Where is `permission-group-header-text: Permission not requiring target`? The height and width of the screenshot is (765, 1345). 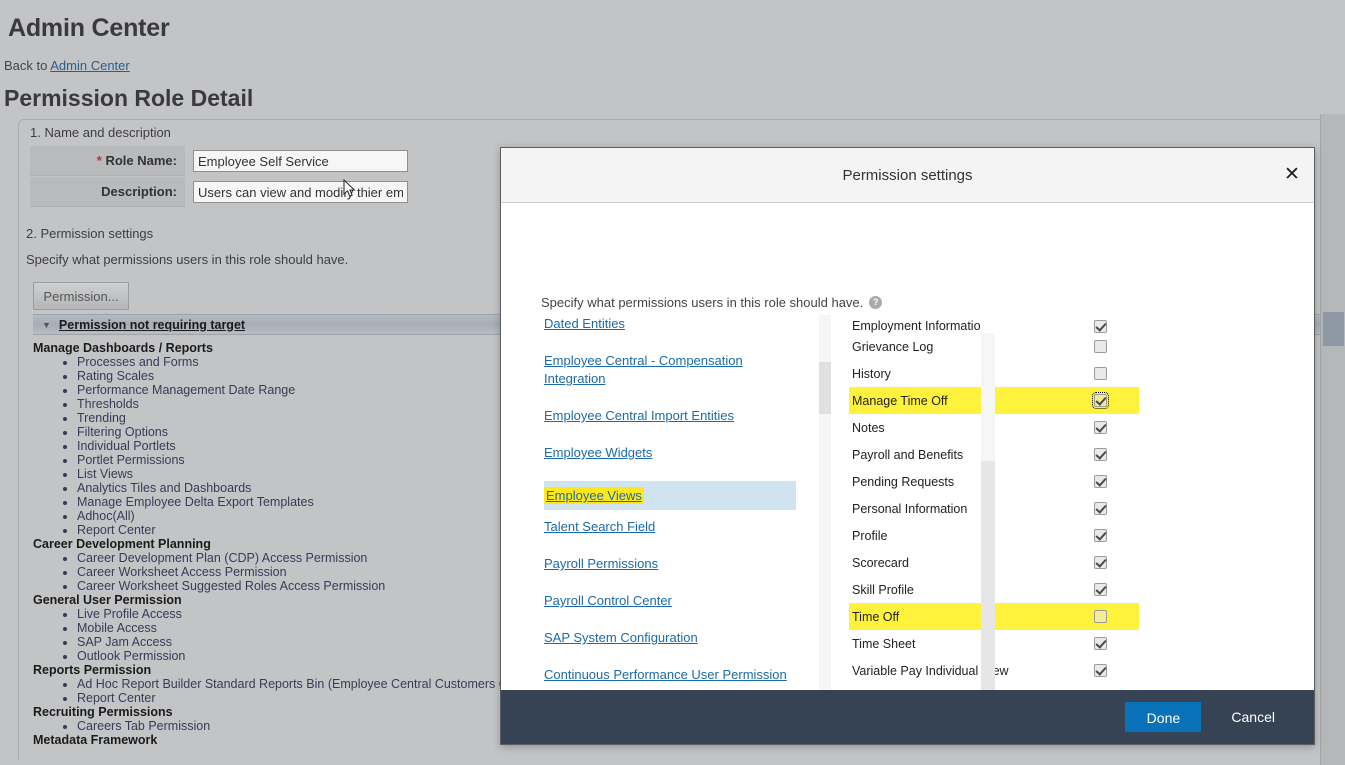 permission-group-header-text: Permission not requiring target is located at coordinates (152, 324).